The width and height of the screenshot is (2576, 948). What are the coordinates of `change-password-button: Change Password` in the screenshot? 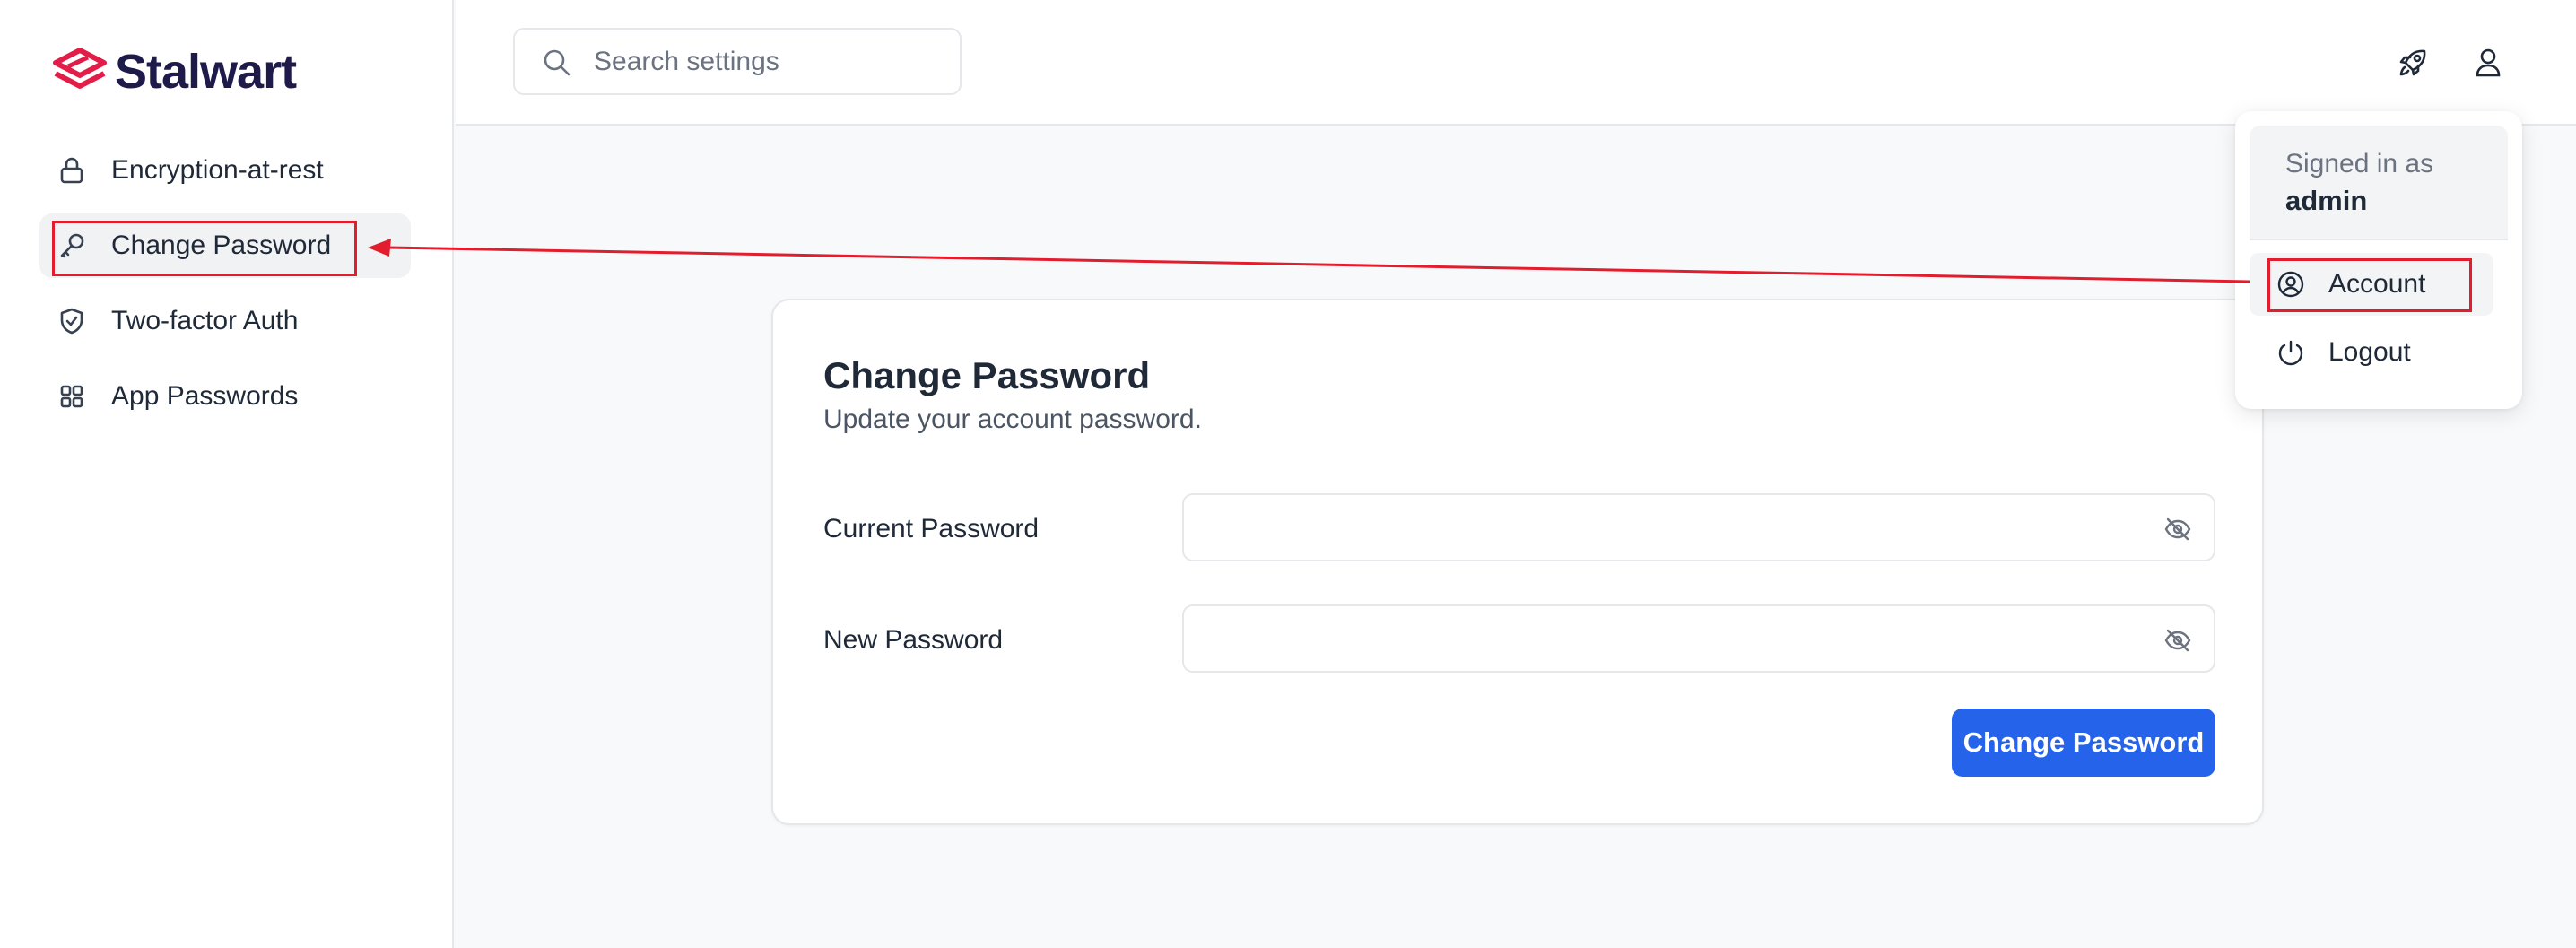 It's located at (2083, 743).